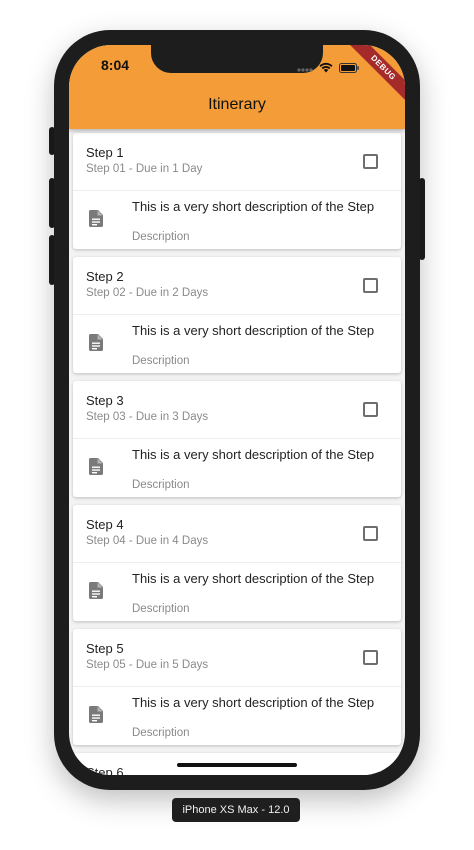  I want to click on step-due: Step 02 - Due in 2 Days, so click(147, 293).